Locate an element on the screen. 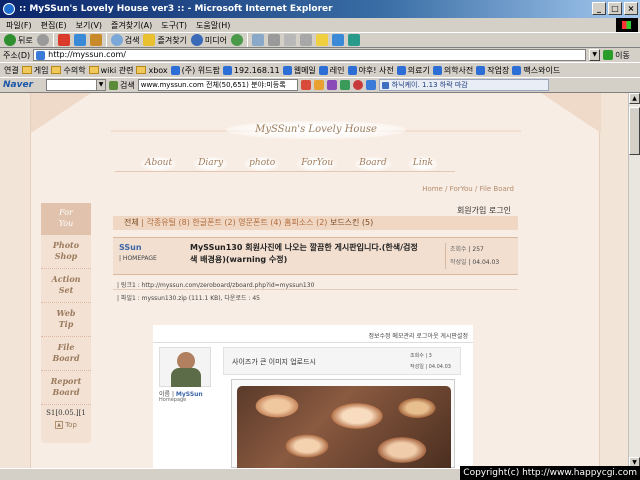 This screenshot has width=640, height=480. address-input: http://myssun.com/ is located at coordinates (310, 55).